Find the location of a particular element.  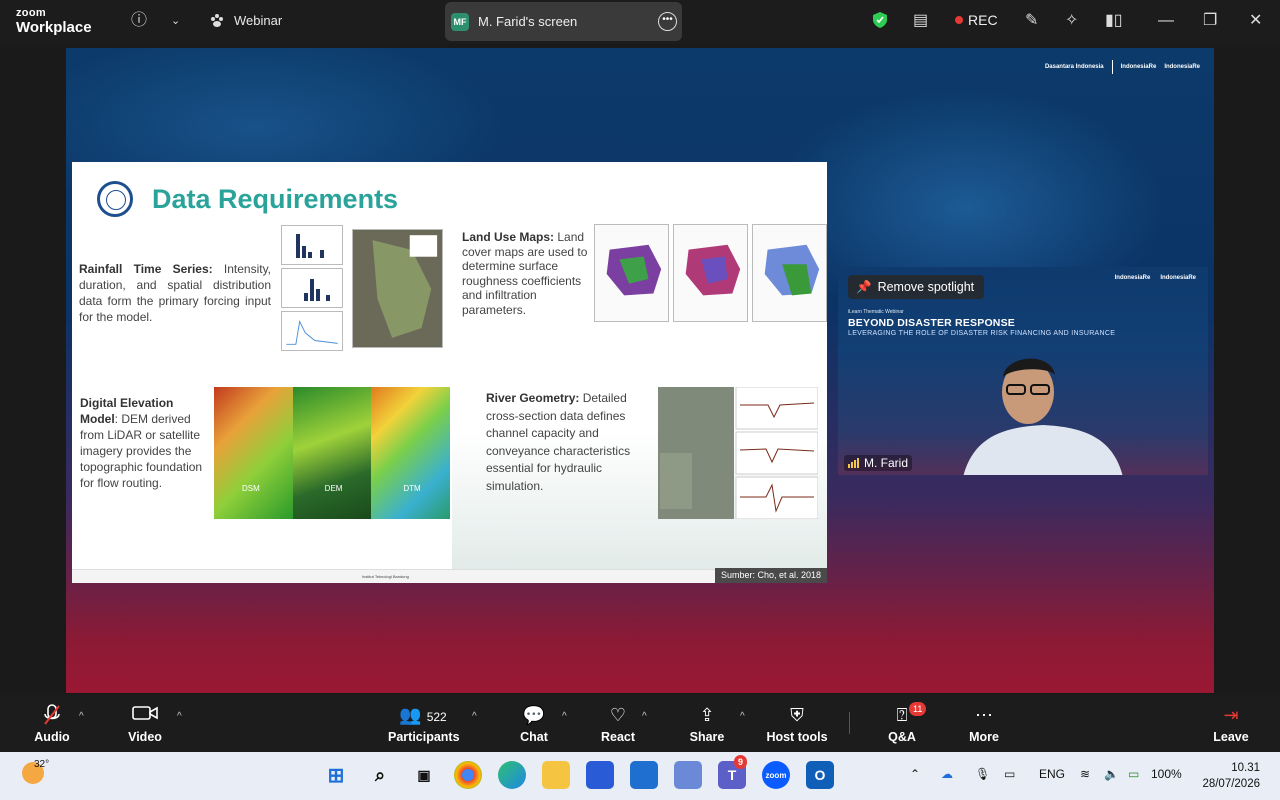

info-icon: ⓘ is located at coordinates (139, 21).